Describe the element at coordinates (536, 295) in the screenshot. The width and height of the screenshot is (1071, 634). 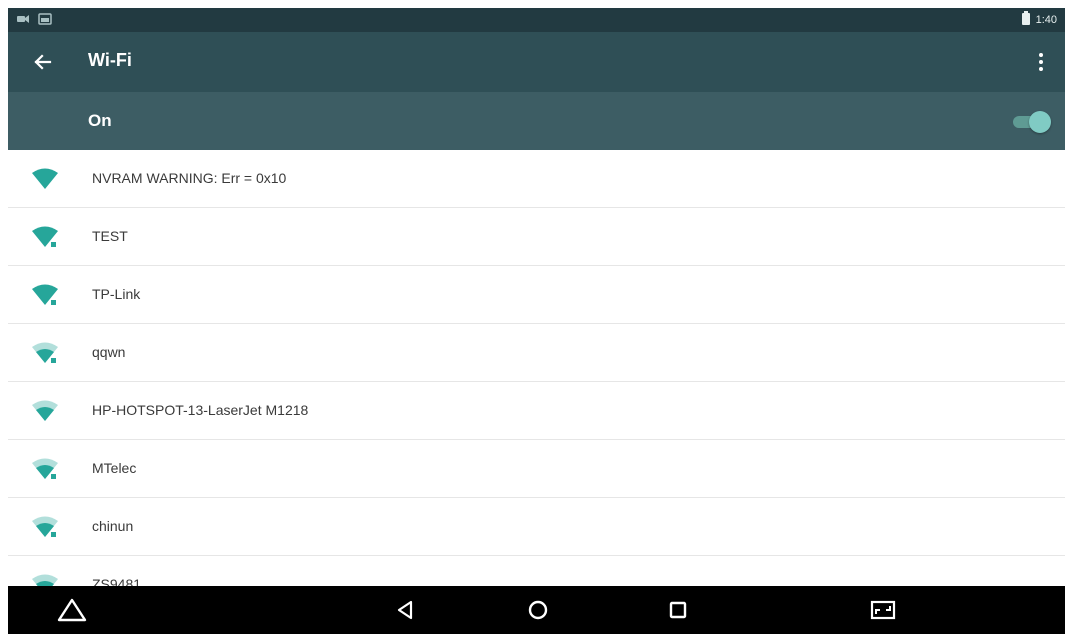
I see `network-row-tp-link: TP-Link` at that location.